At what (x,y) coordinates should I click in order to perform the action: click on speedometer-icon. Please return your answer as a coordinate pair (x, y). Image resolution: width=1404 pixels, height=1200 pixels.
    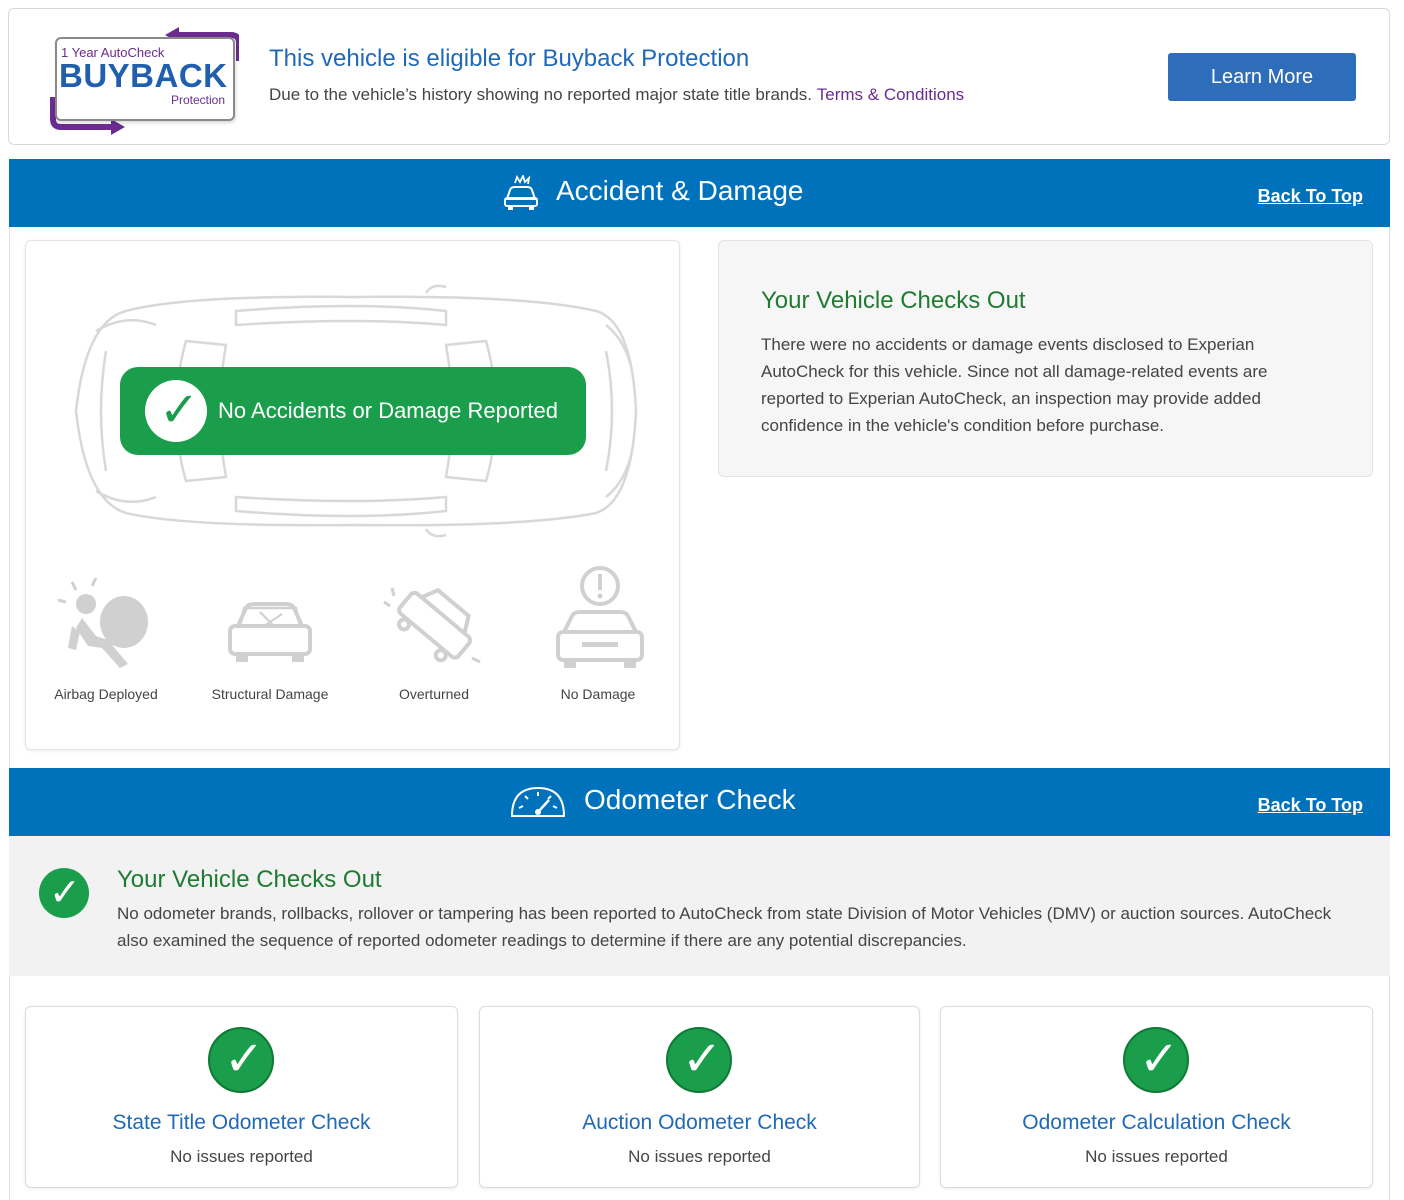
    Looking at the image, I should click on (538, 804).